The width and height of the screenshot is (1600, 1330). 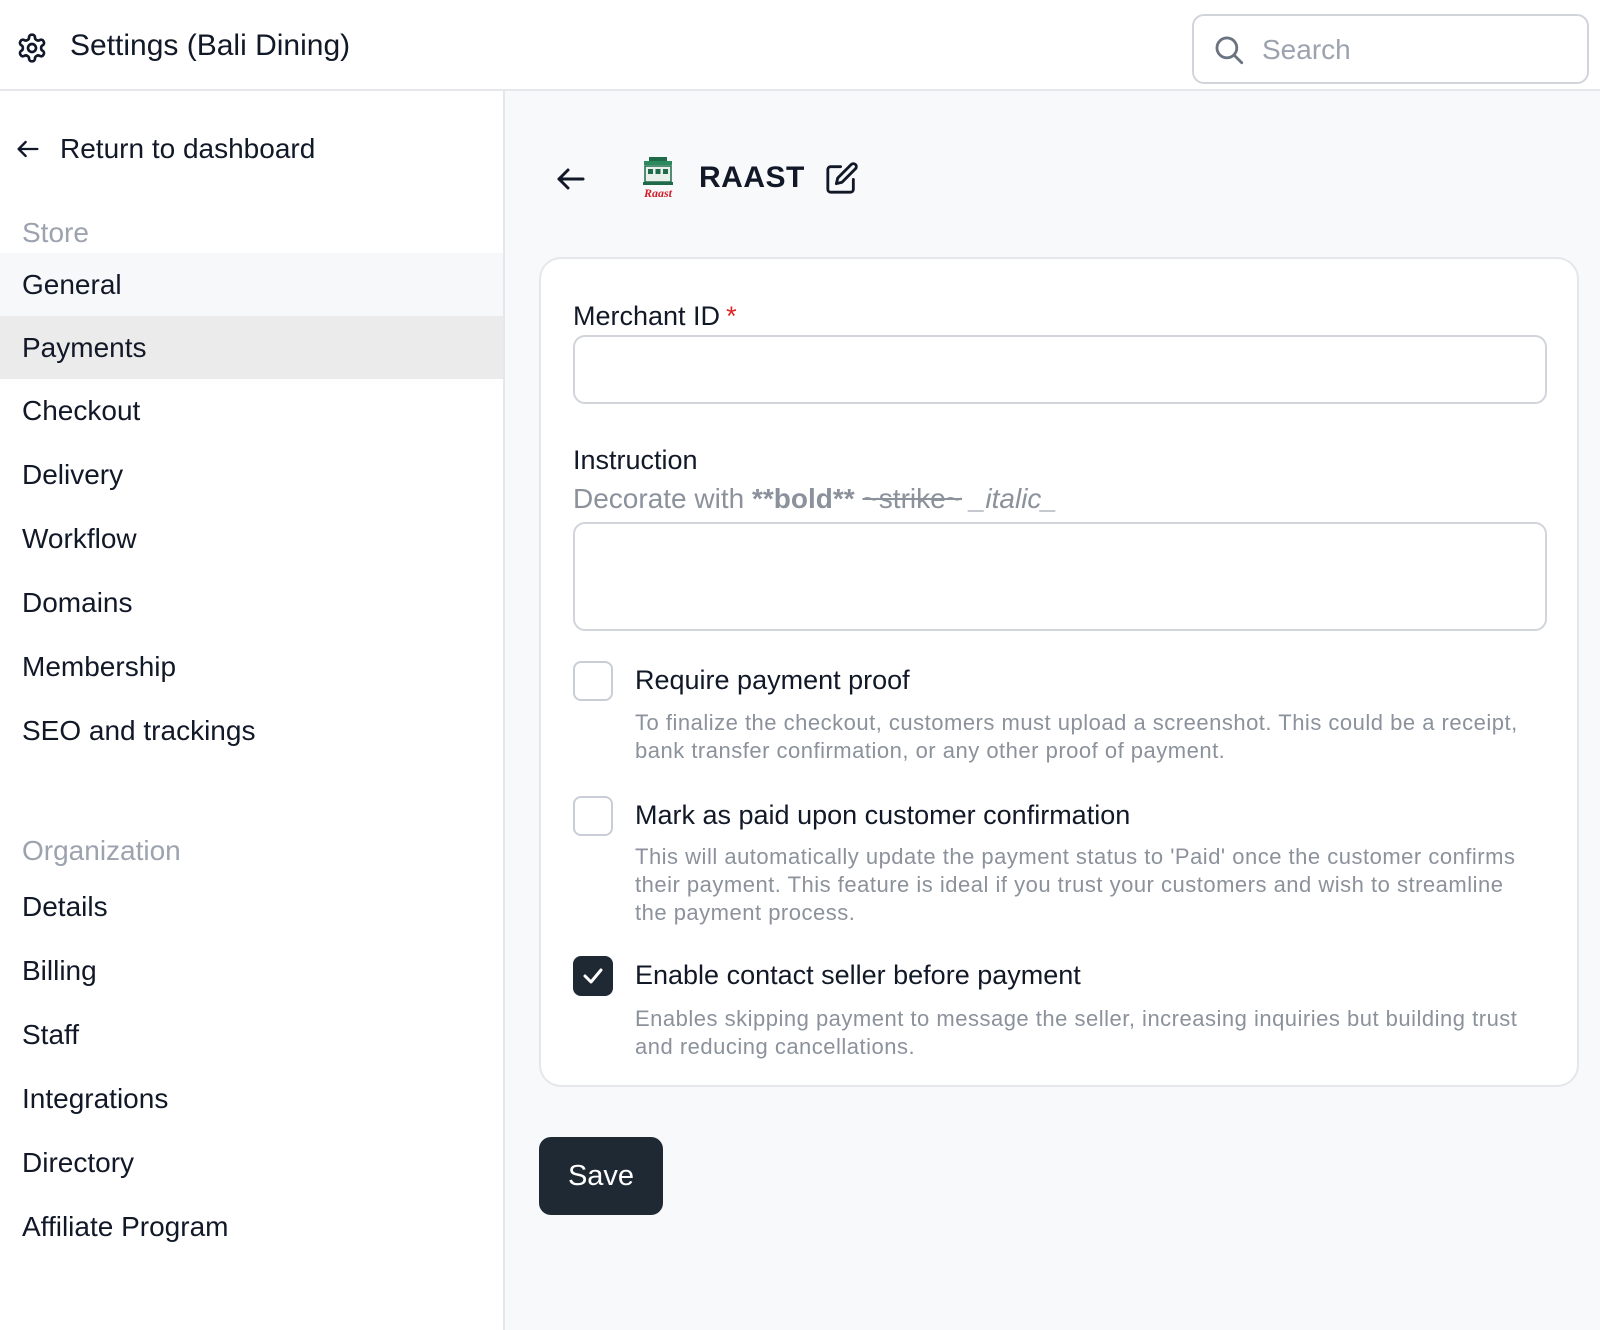 I want to click on raast-logo: Raast, so click(x=658, y=178).